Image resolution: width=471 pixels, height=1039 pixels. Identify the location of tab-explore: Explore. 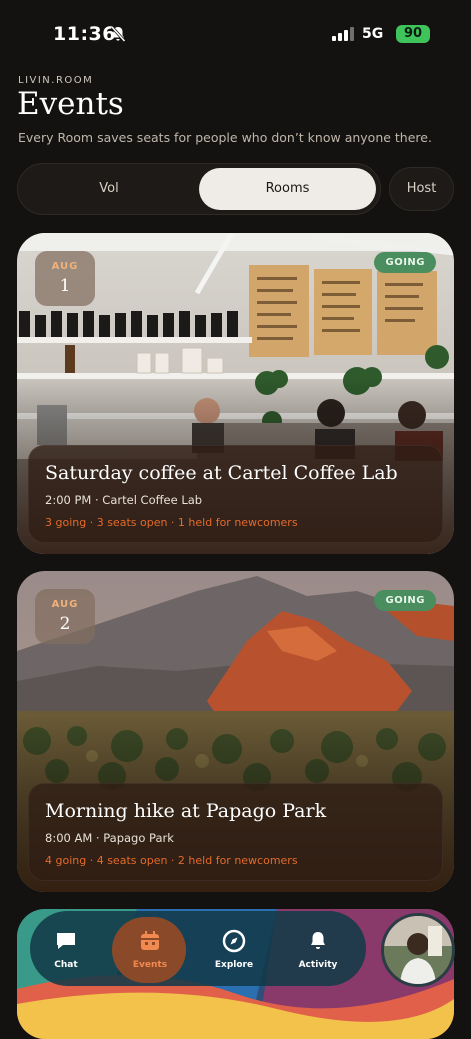
(234, 948).